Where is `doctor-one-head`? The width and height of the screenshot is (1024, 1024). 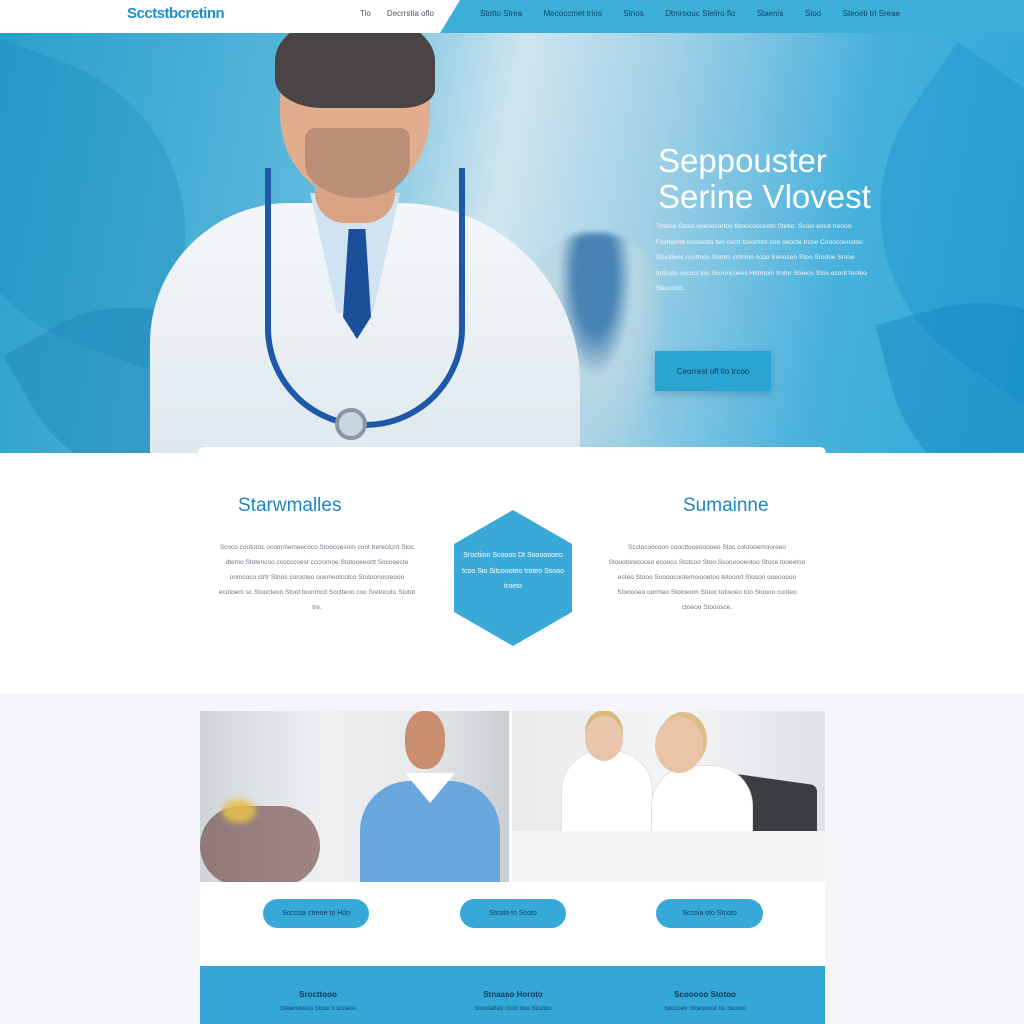 doctor-one-head is located at coordinates (604, 738).